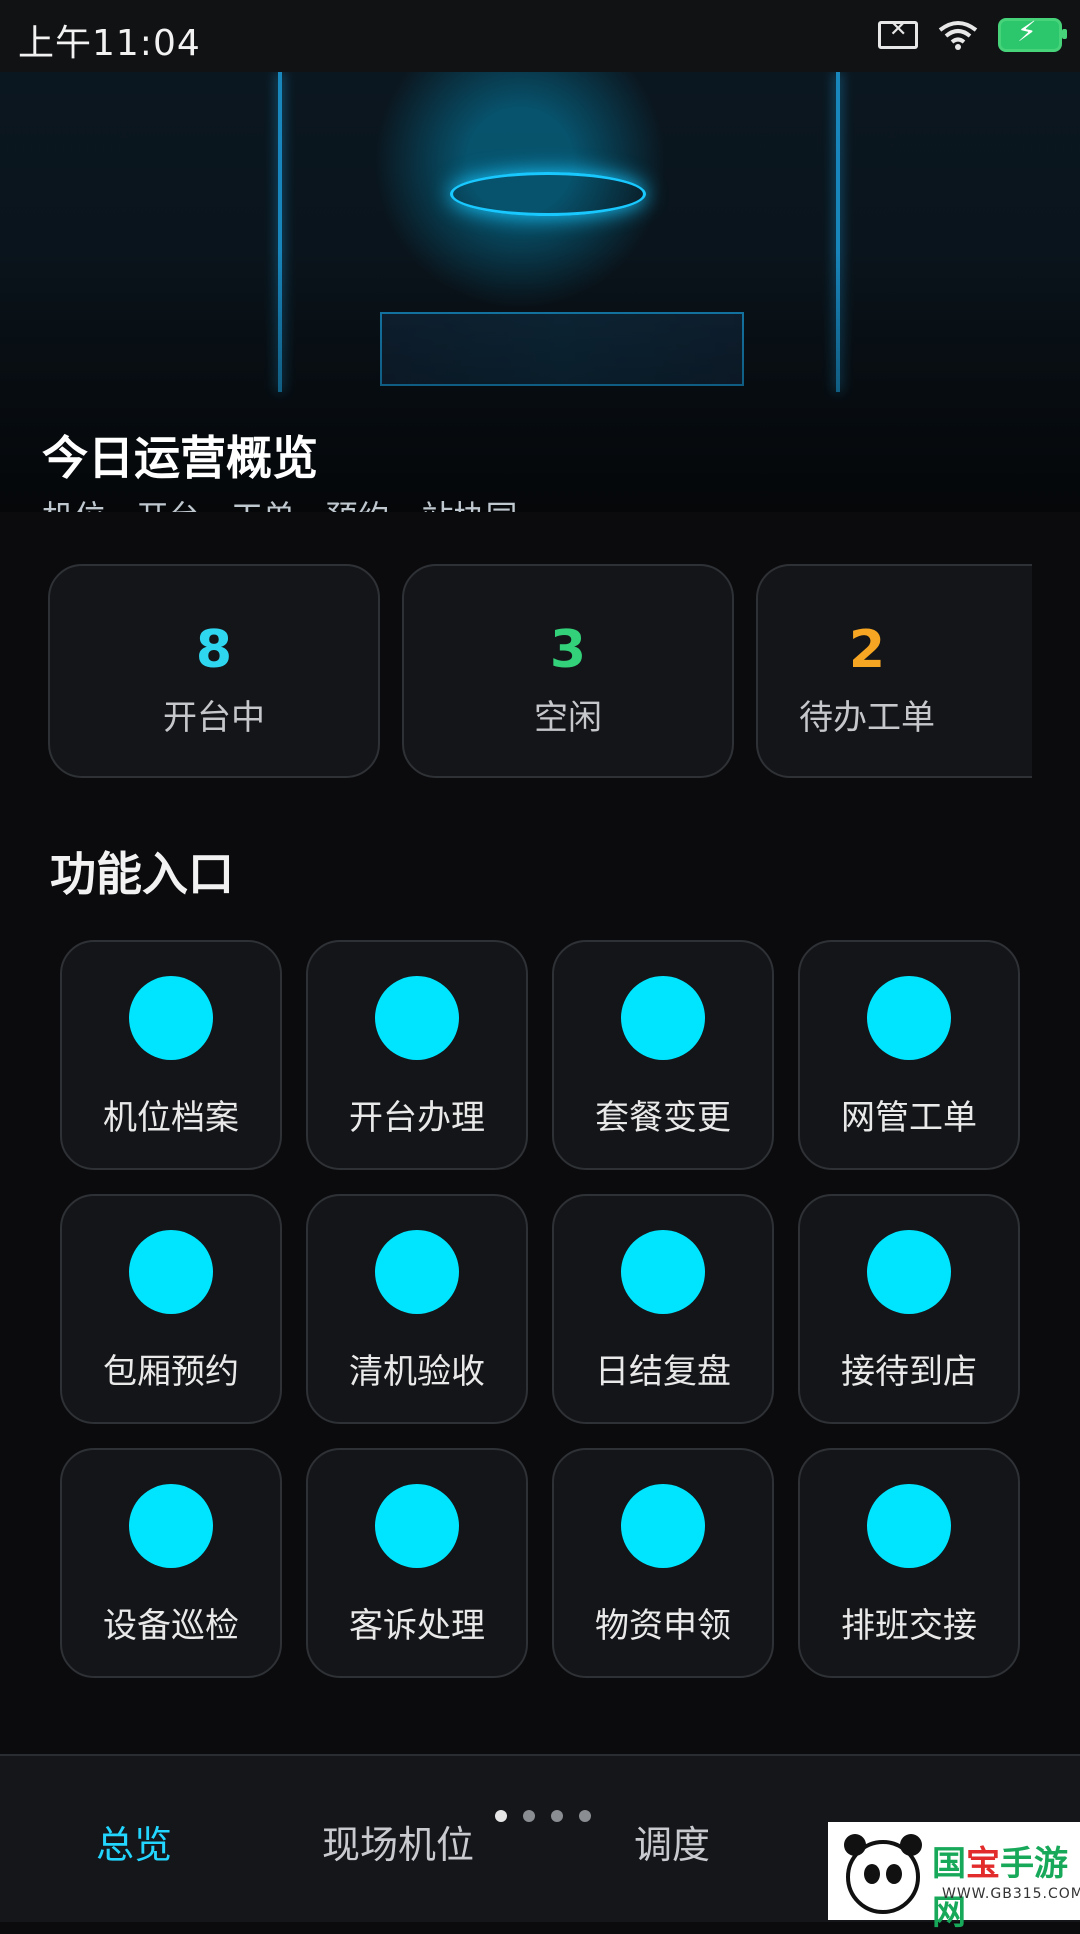  I want to click on banner-title: 今日运营概览, so click(180, 458).